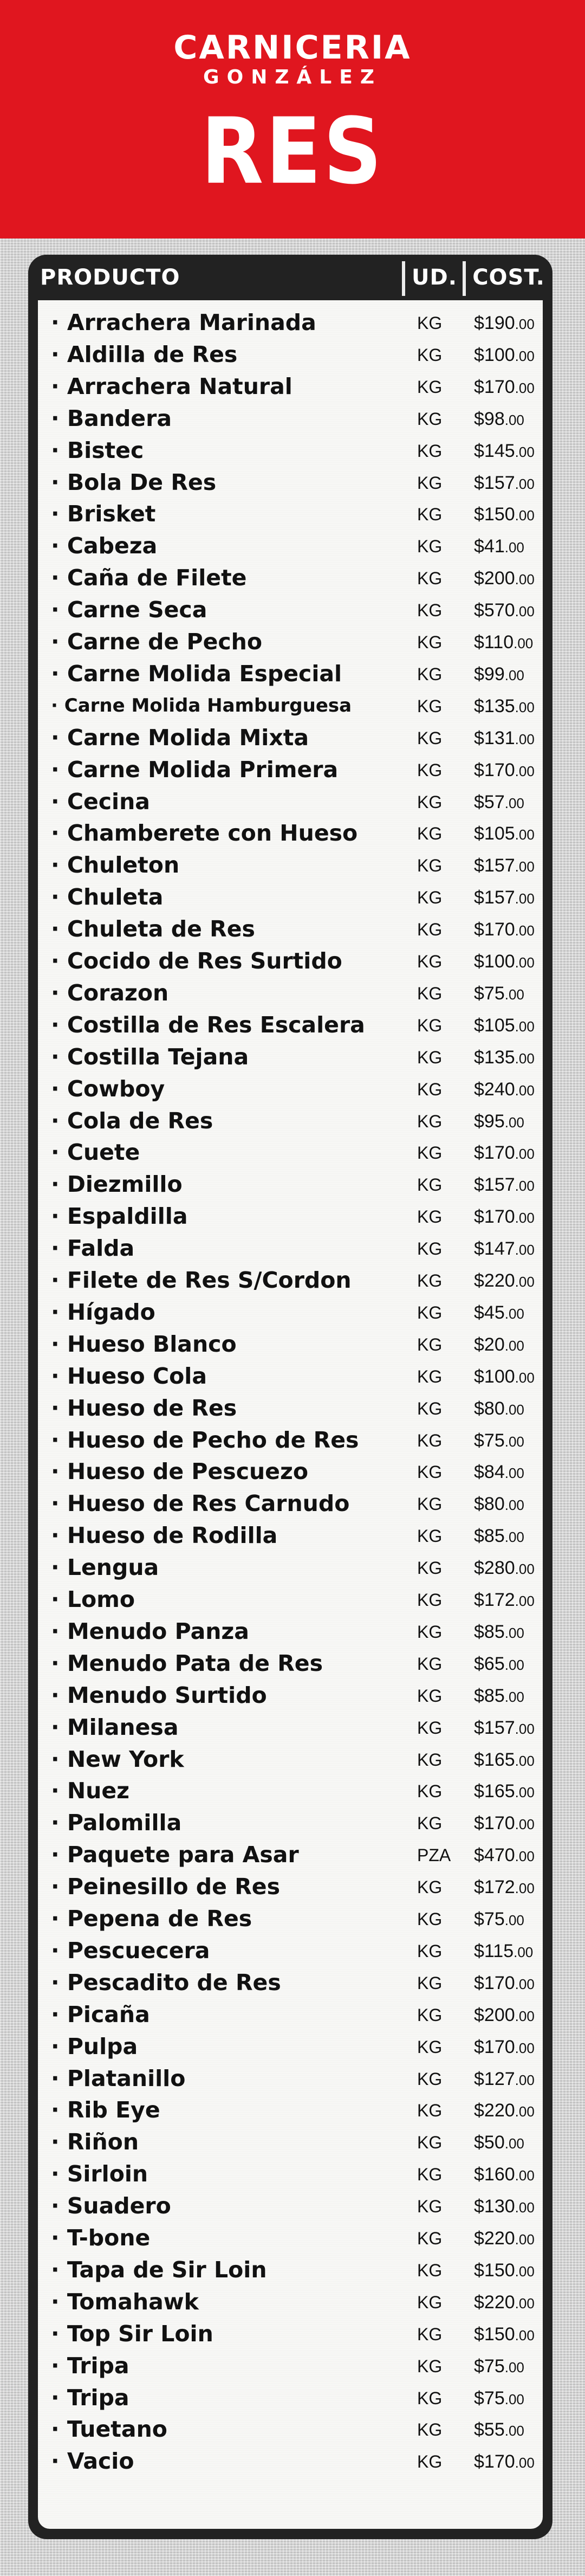  I want to click on table-row: · Tomahawk KG $220.00, so click(290, 2301).